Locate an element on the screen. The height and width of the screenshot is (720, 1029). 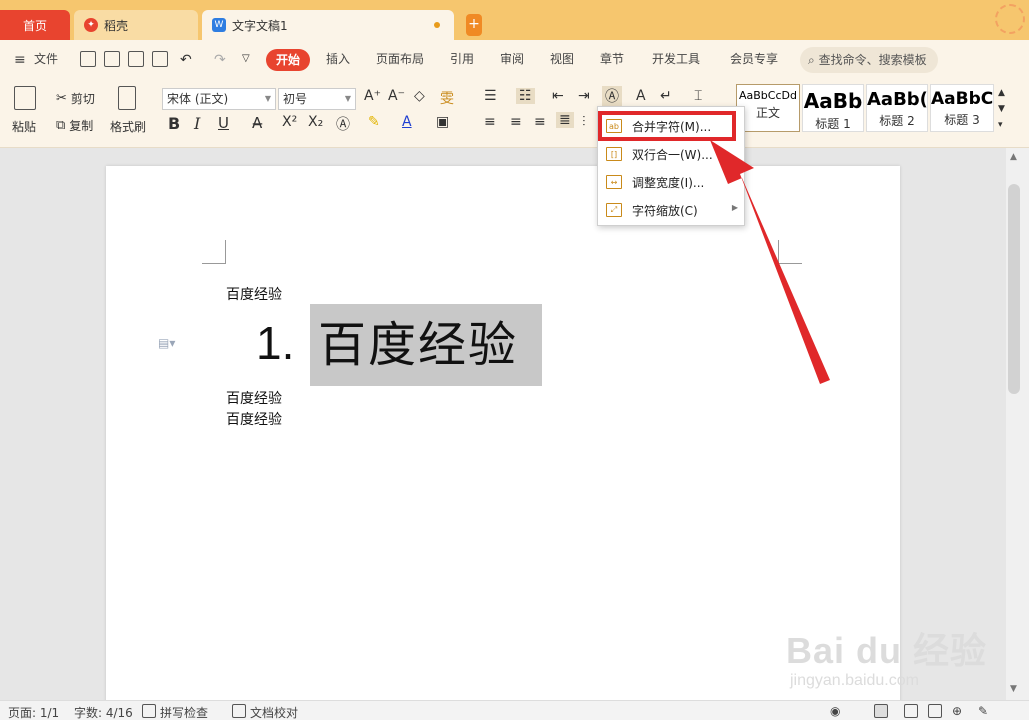
outline-view-icon is located at coordinates (911, 711).